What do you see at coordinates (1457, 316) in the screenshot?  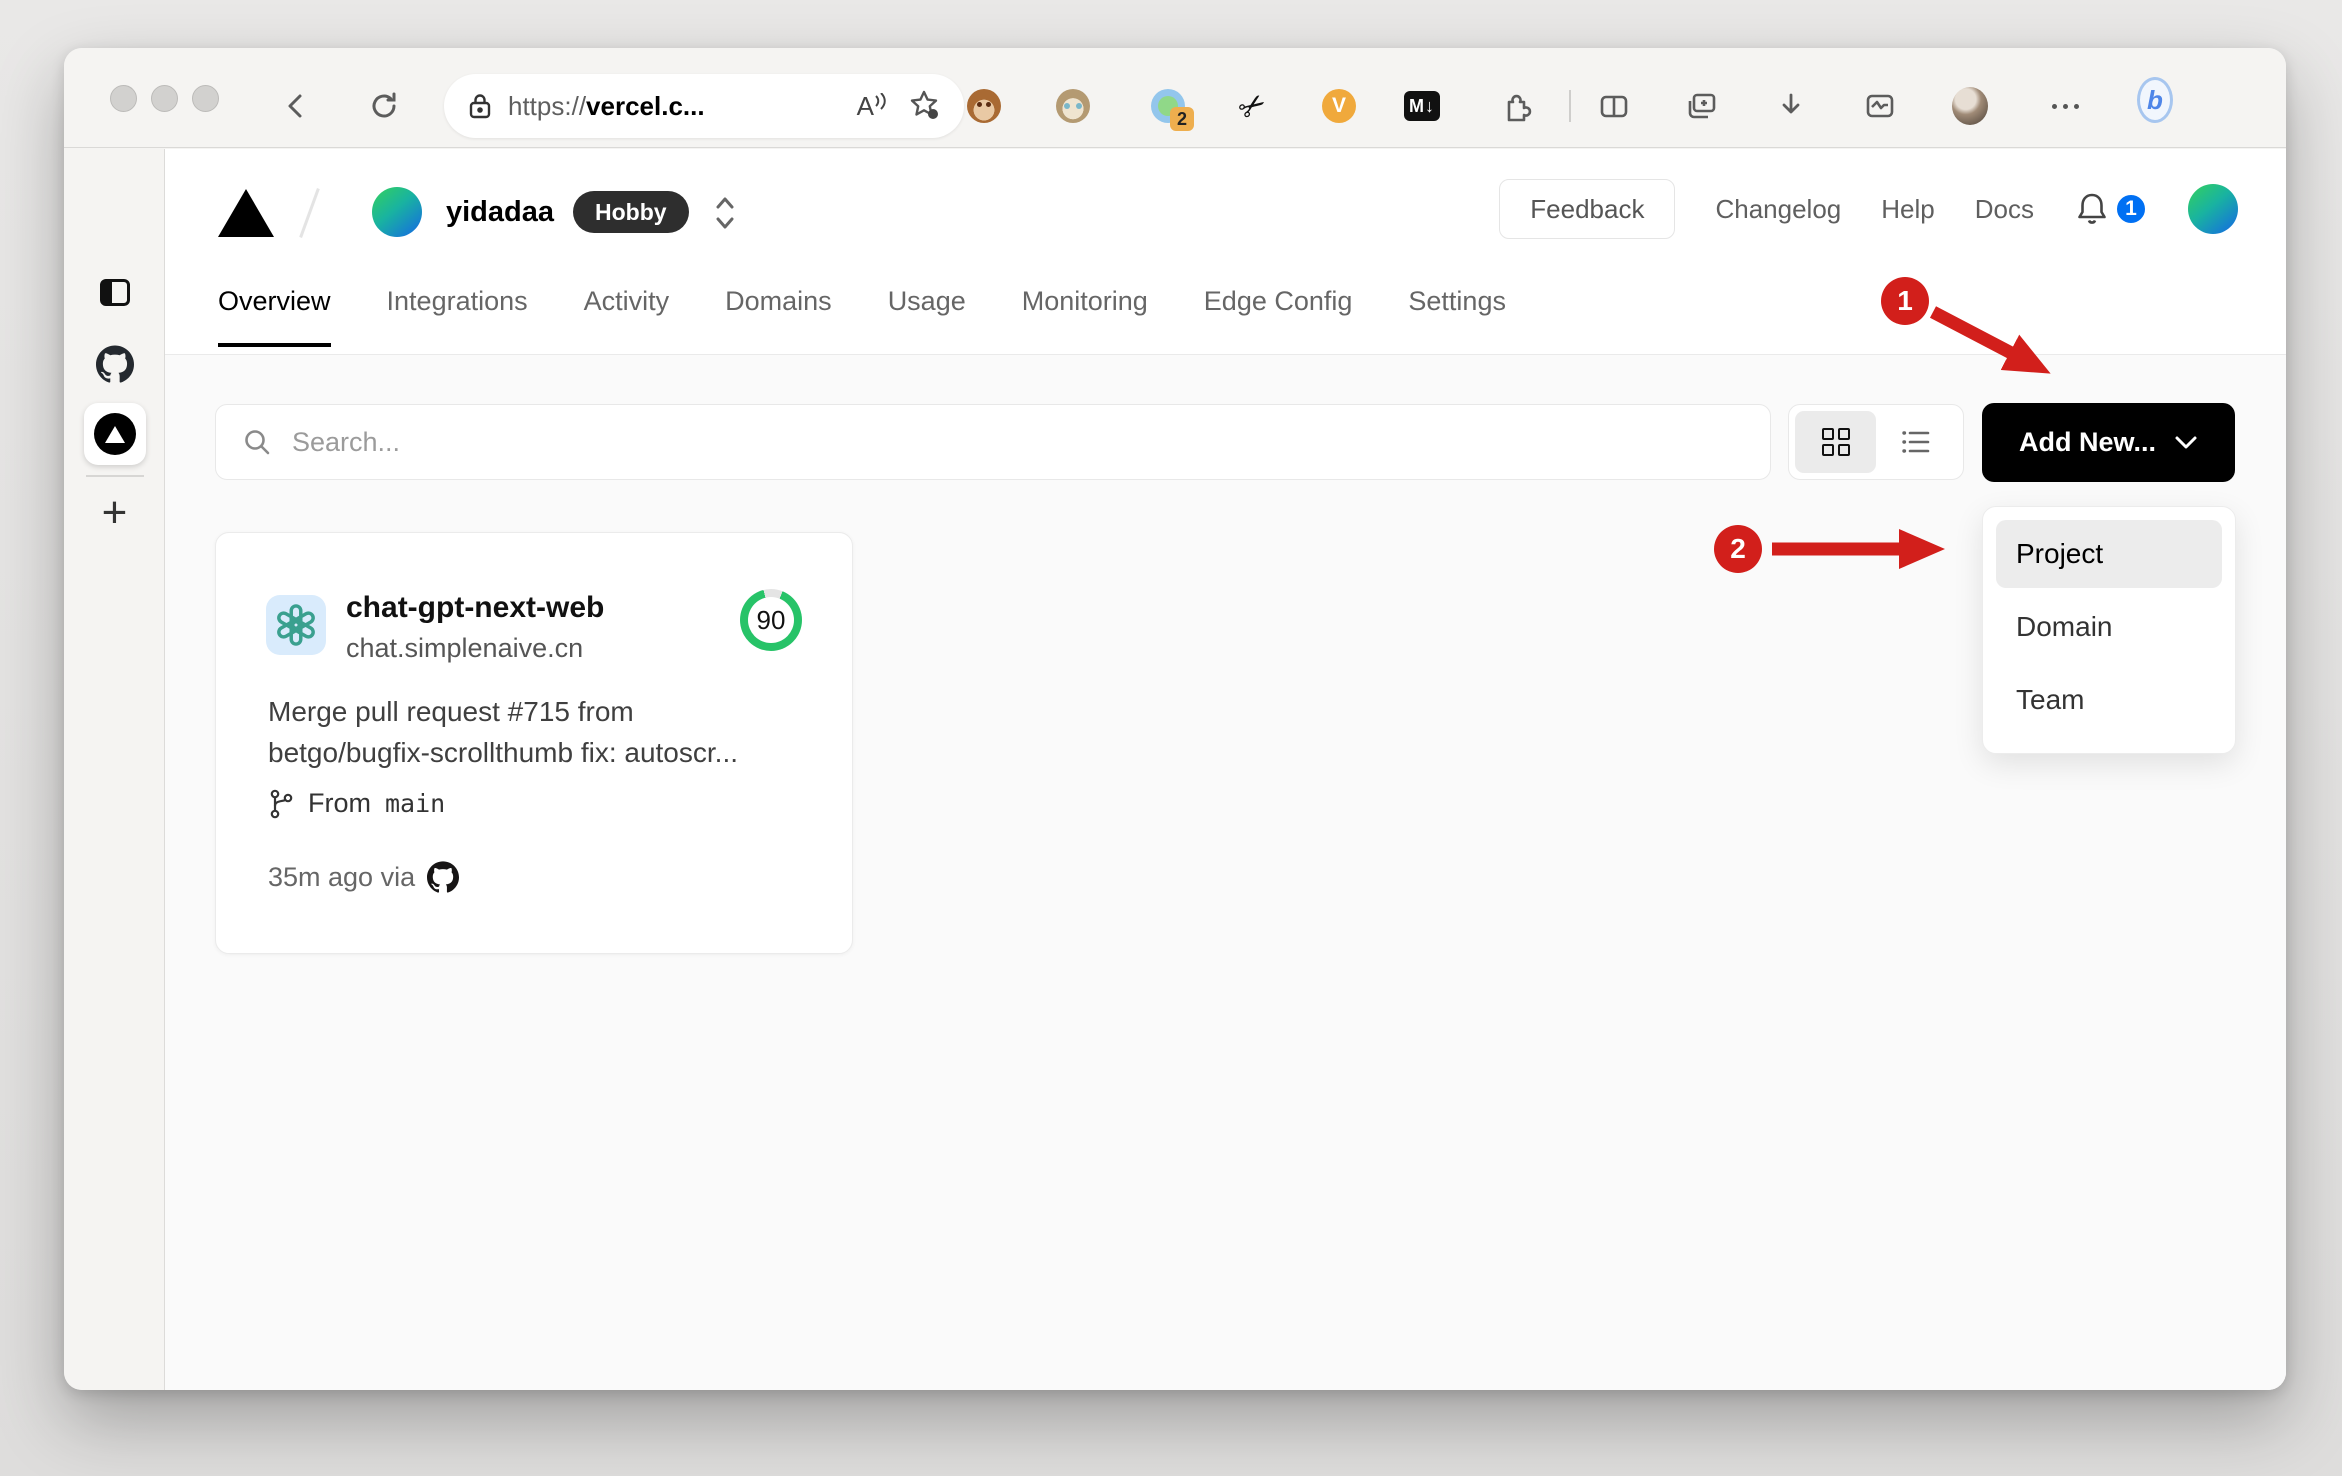 I see `tab-settings: Settings` at bounding box center [1457, 316].